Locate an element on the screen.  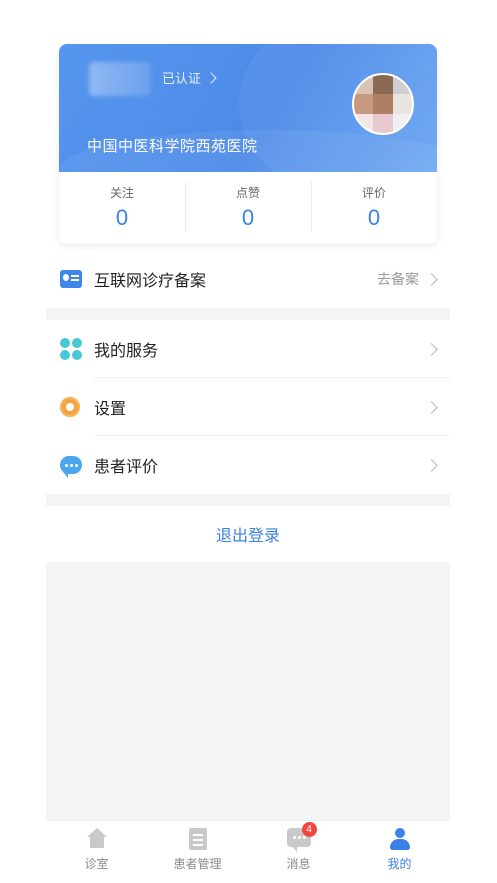
stat-reviews: 评价 0 is located at coordinates (374, 208).